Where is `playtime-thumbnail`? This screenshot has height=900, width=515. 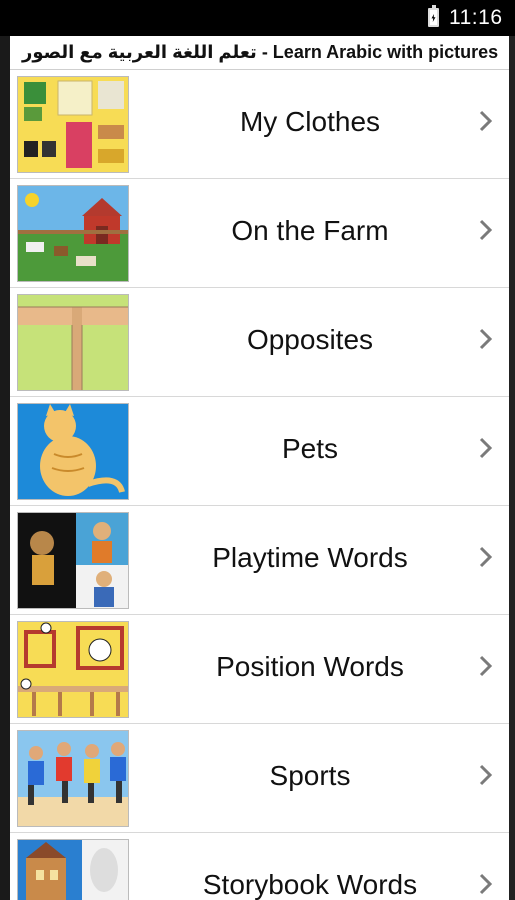
playtime-thumbnail is located at coordinates (73, 560).